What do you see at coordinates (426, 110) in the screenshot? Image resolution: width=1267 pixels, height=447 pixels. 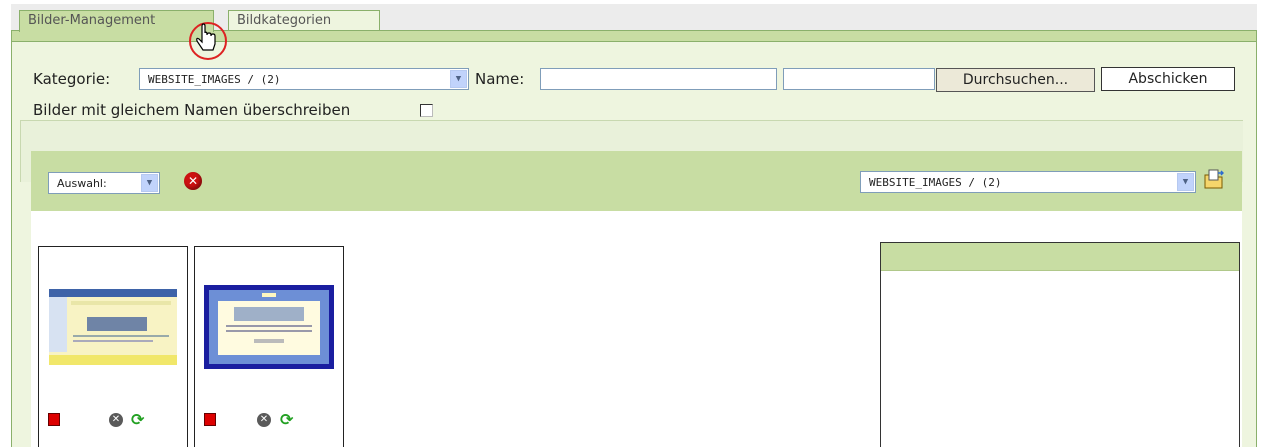 I see `overwrite-checkbox` at bounding box center [426, 110].